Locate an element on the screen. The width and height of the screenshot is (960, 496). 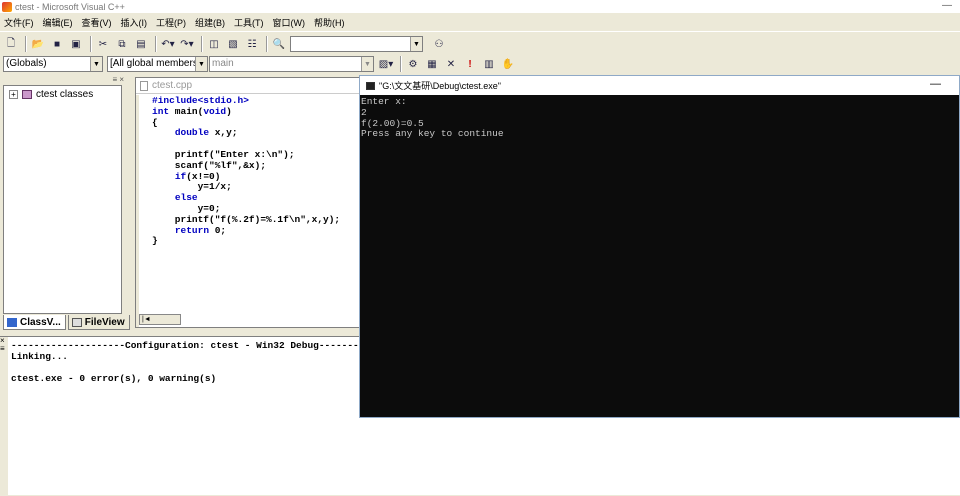
console-title-bar: "G:\文文基研\Debug\ctest.exe" — is located at coordinates (659, 85).